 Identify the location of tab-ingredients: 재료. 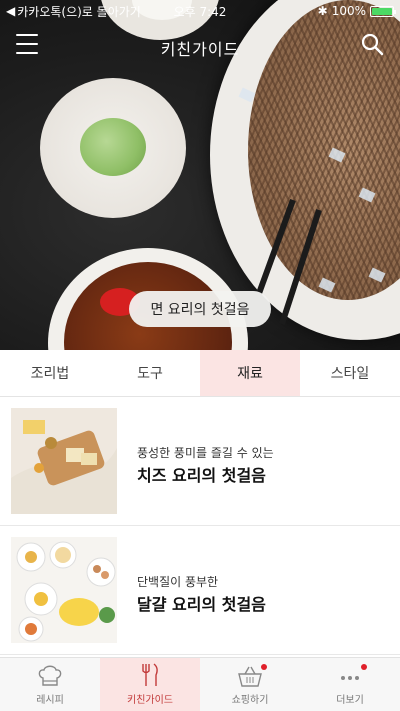
(250, 373).